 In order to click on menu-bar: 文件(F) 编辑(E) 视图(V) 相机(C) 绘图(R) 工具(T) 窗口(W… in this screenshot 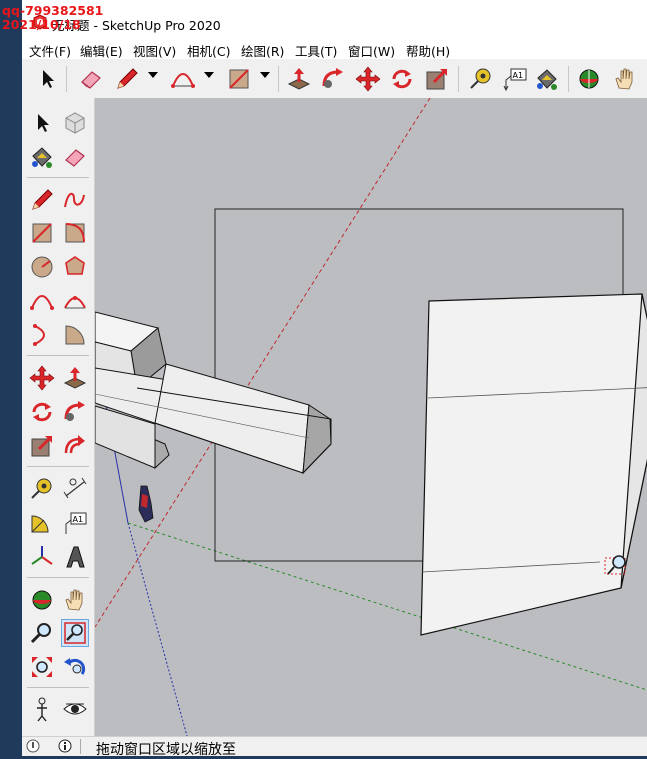, I will do `click(334, 49)`.